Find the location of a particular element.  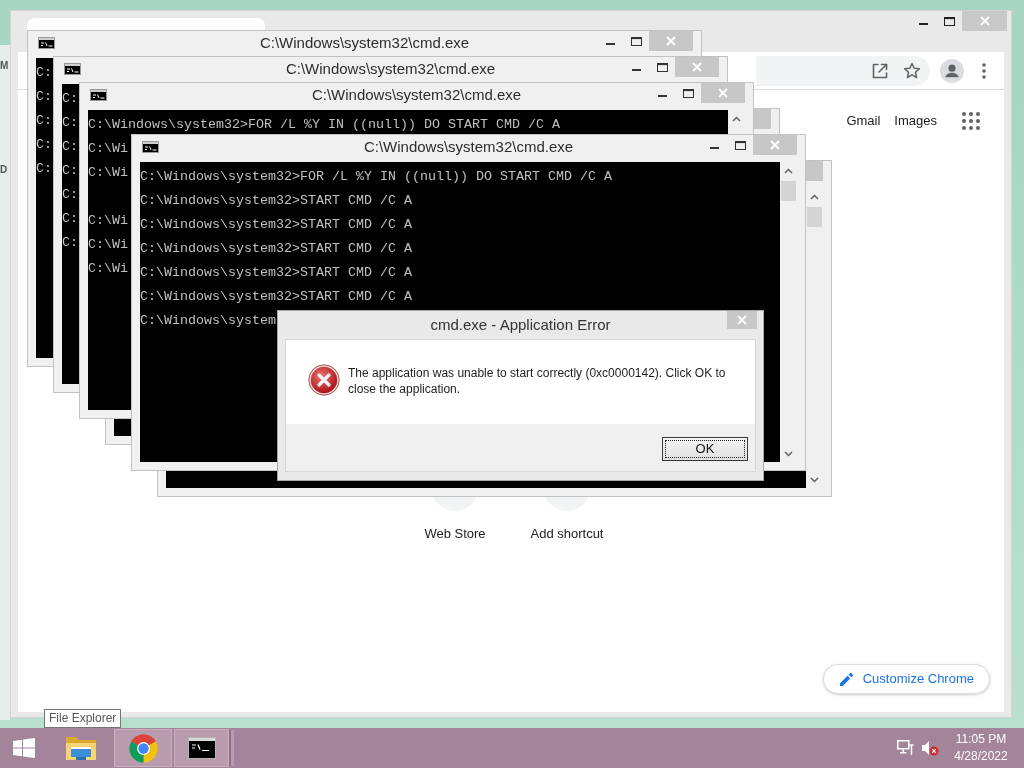

windows-logo-icon is located at coordinates (24, 748).